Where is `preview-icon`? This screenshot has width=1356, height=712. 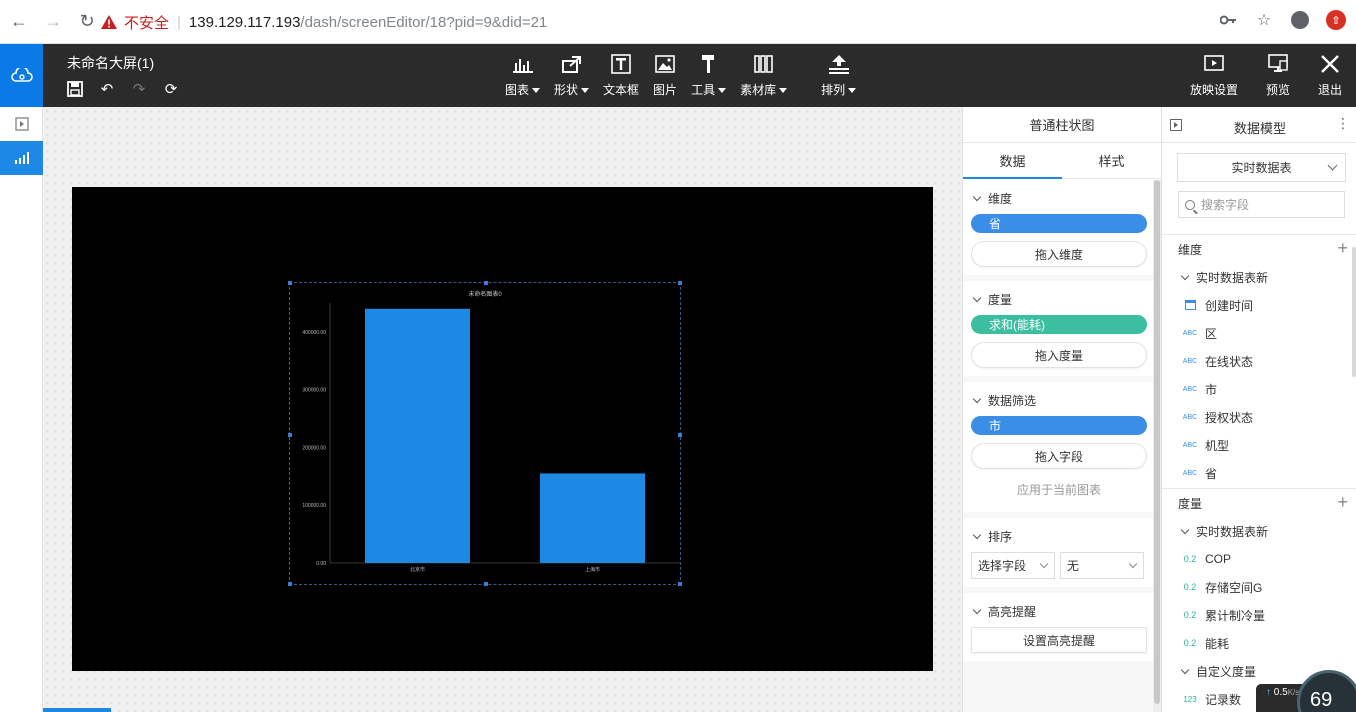
preview-icon is located at coordinates (1278, 64).